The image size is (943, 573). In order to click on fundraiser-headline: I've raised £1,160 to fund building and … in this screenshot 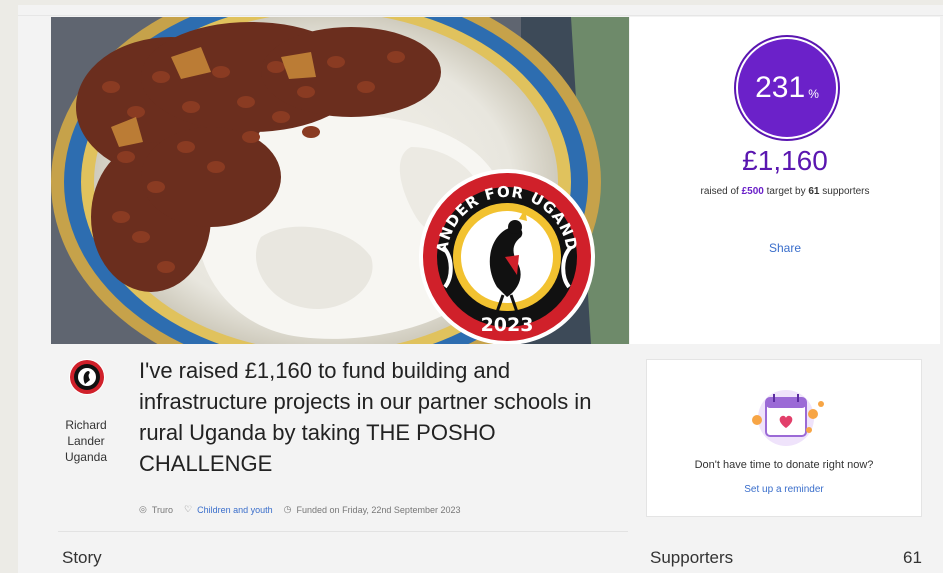, I will do `click(365, 417)`.